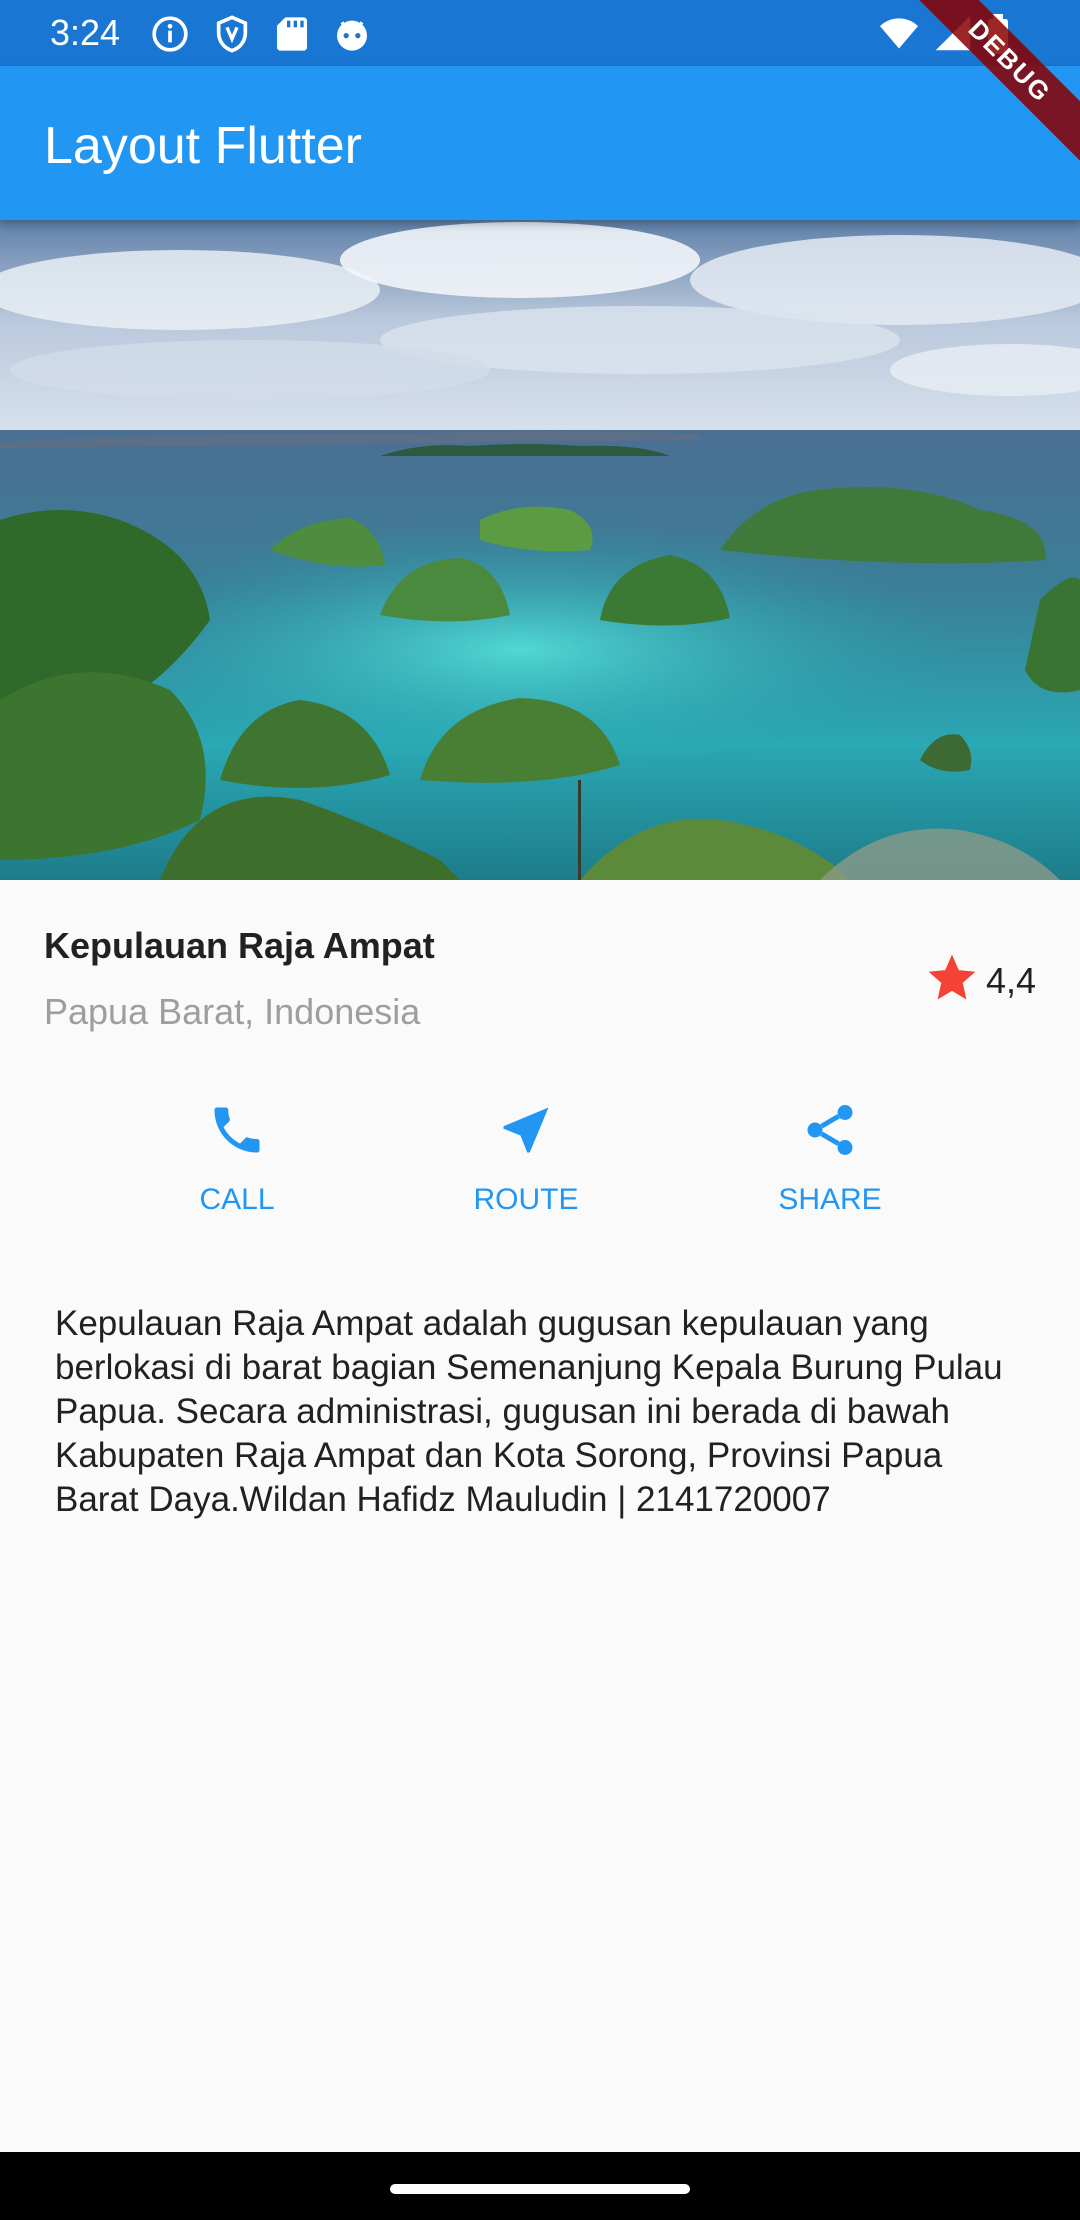 This screenshot has height=2220, width=1080. What do you see at coordinates (261, 34) in the screenshot?
I see `status-icons-left` at bounding box center [261, 34].